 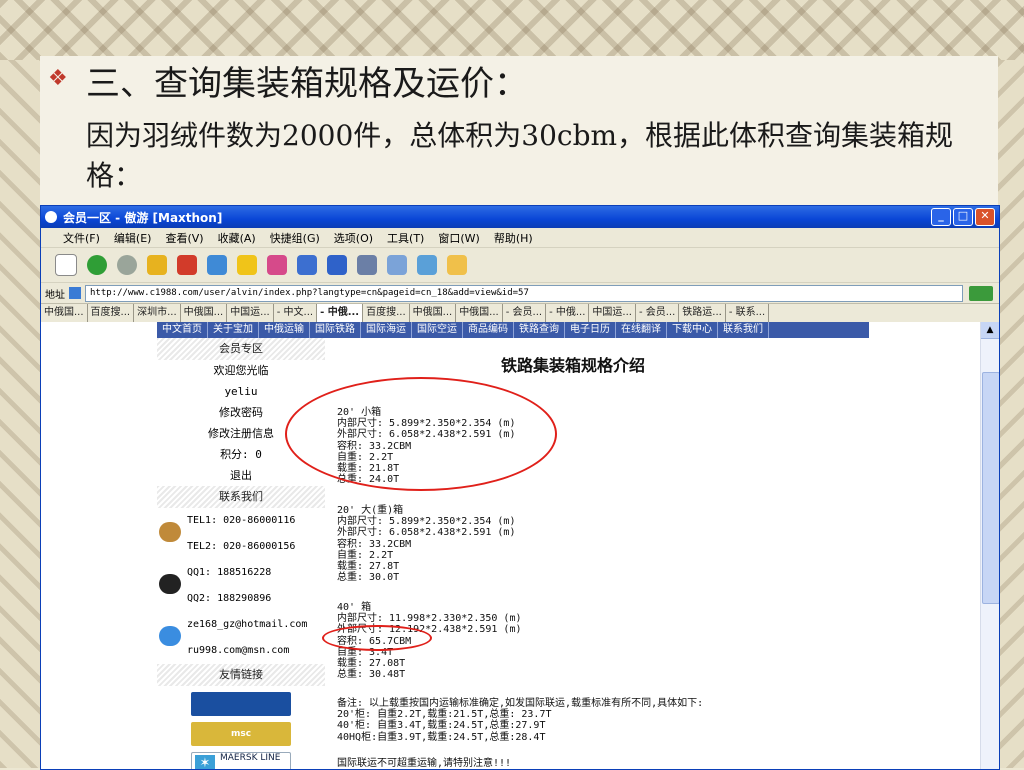 What do you see at coordinates (241, 370) in the screenshot?
I see `welcome-text: 欢迎您光临` at bounding box center [241, 370].